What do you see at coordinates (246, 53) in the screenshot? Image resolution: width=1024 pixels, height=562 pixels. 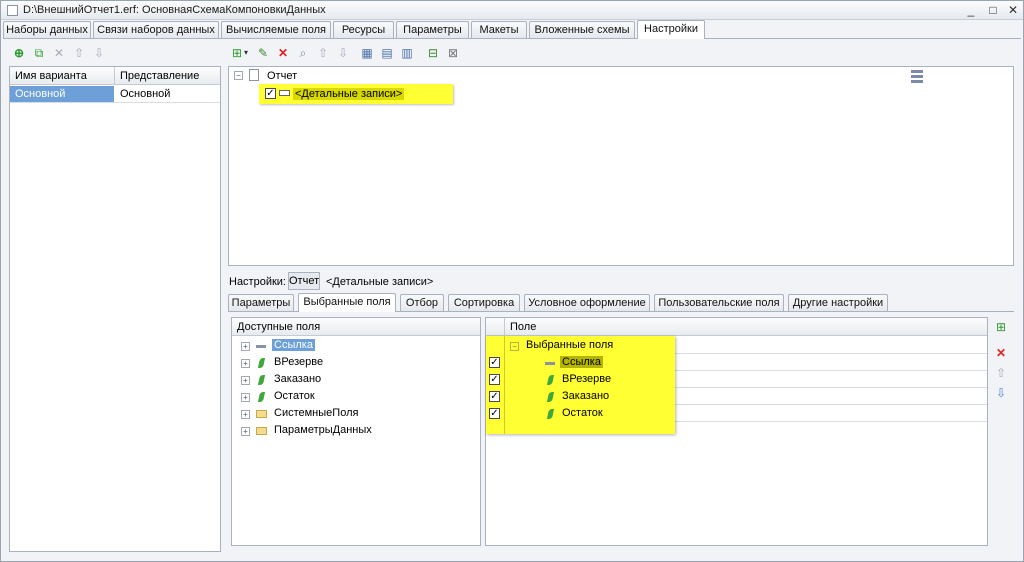 I see `dropdown-arrow-icon: ▾` at bounding box center [246, 53].